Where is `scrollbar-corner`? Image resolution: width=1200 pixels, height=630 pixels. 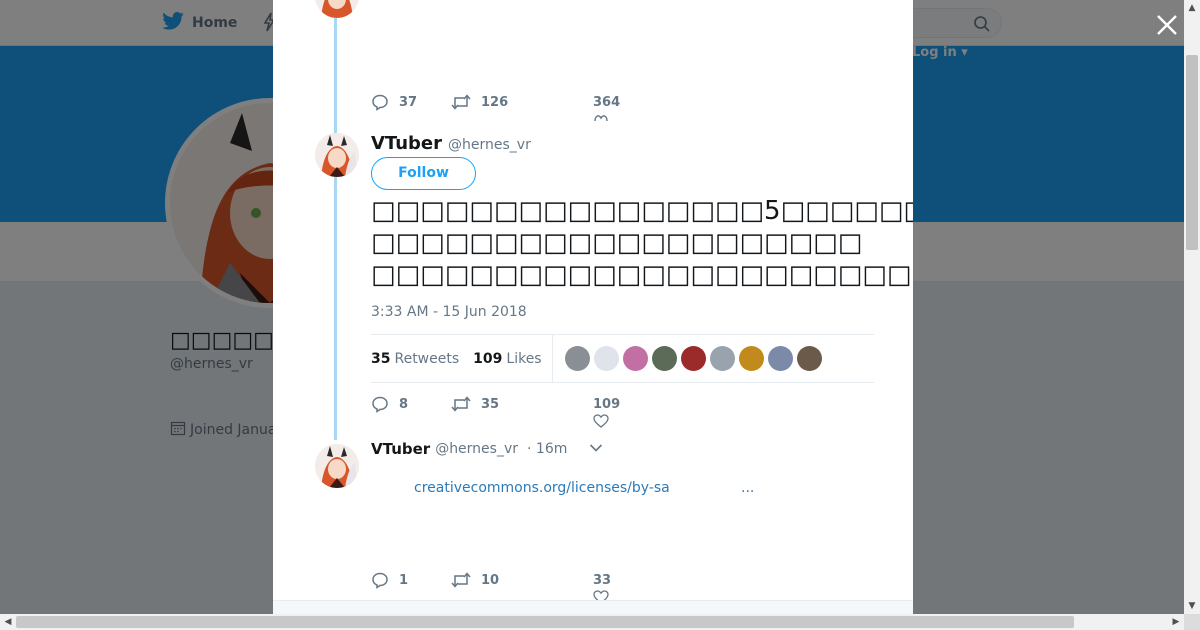 scrollbar-corner is located at coordinates (1192, 622).